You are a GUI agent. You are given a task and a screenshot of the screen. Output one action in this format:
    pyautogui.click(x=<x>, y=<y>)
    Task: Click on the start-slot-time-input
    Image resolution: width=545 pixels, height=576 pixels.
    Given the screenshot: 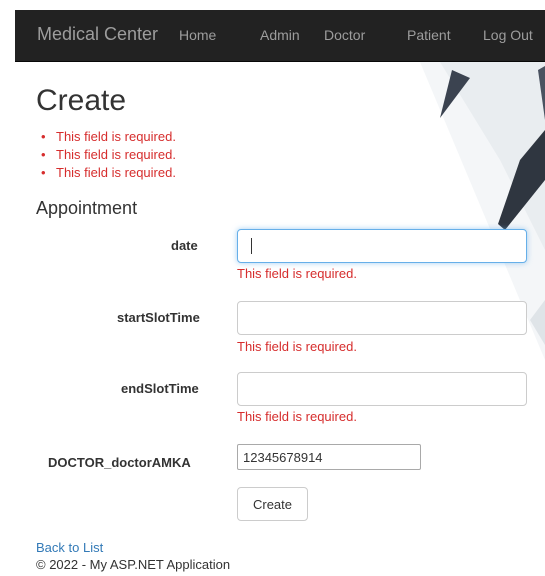 What is the action you would take?
    pyautogui.click(x=382, y=318)
    